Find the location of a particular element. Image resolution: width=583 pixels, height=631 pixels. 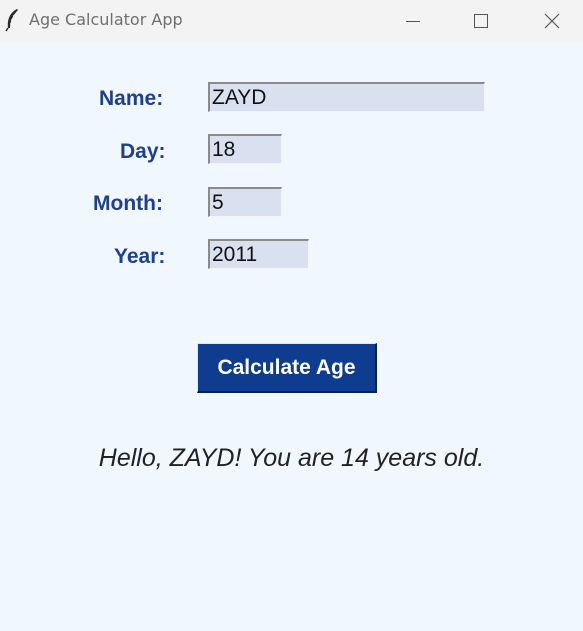

close-icon is located at coordinates (552, 21).